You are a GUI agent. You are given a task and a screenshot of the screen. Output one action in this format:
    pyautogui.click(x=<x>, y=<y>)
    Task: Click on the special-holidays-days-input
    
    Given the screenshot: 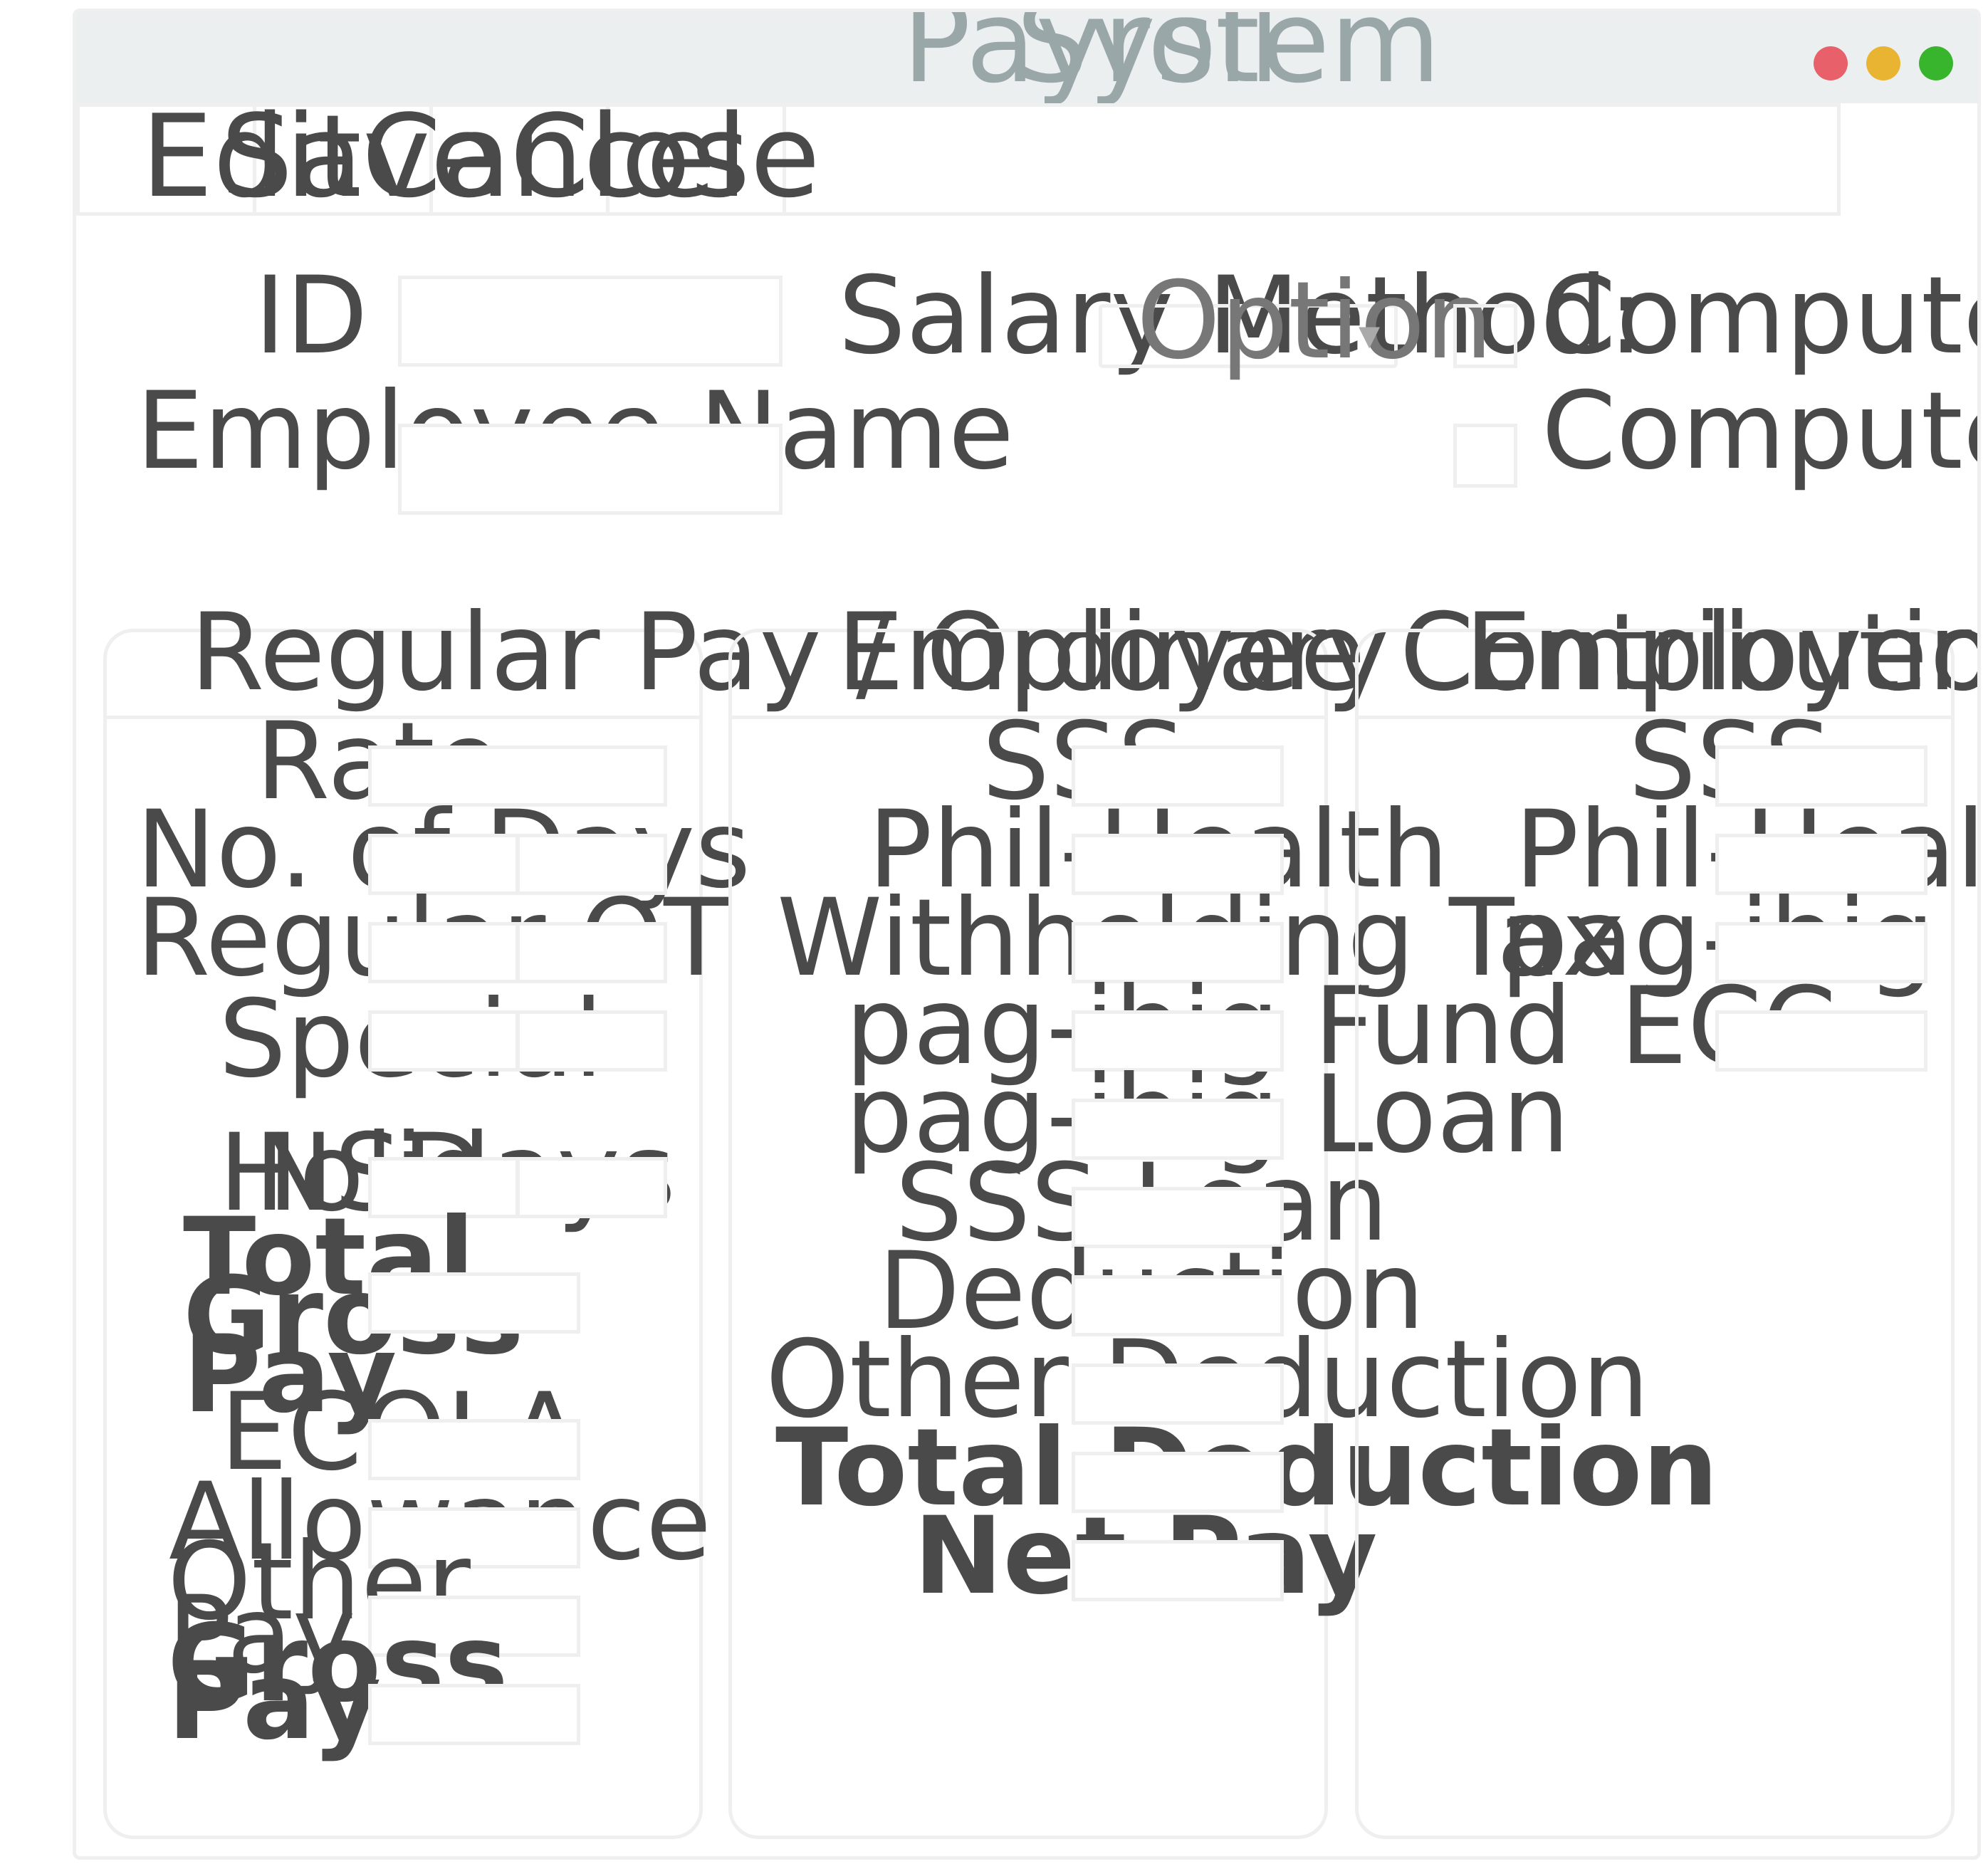 What is the action you would take?
    pyautogui.click(x=444, y=1041)
    